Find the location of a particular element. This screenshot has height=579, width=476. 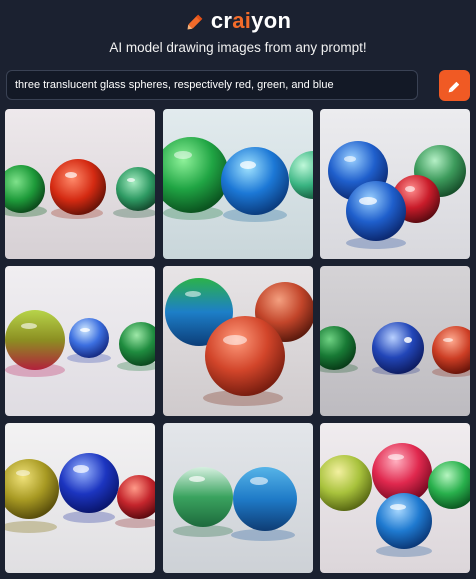

prompt-input is located at coordinates (212, 85).